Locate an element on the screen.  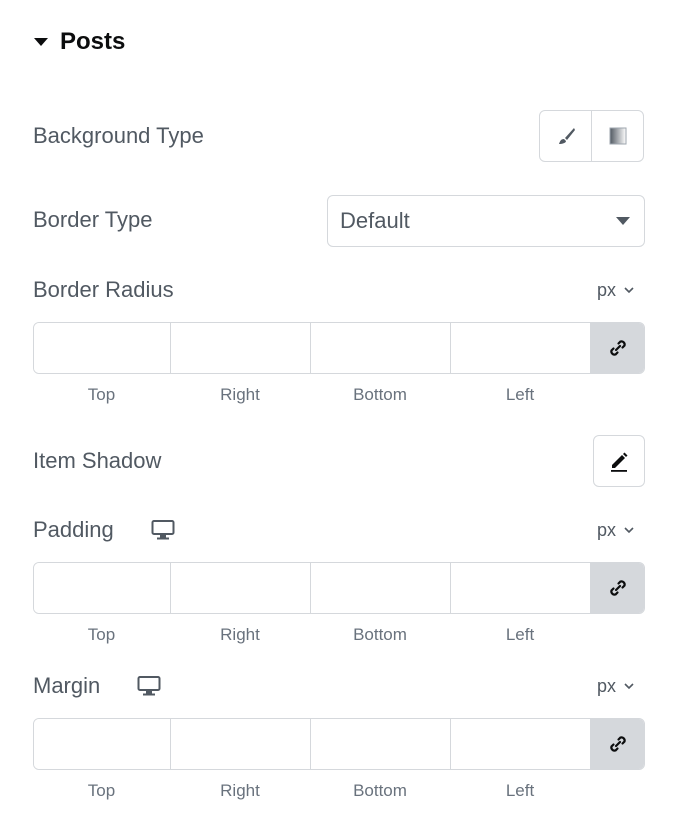
background-gradient-button is located at coordinates (617, 136).